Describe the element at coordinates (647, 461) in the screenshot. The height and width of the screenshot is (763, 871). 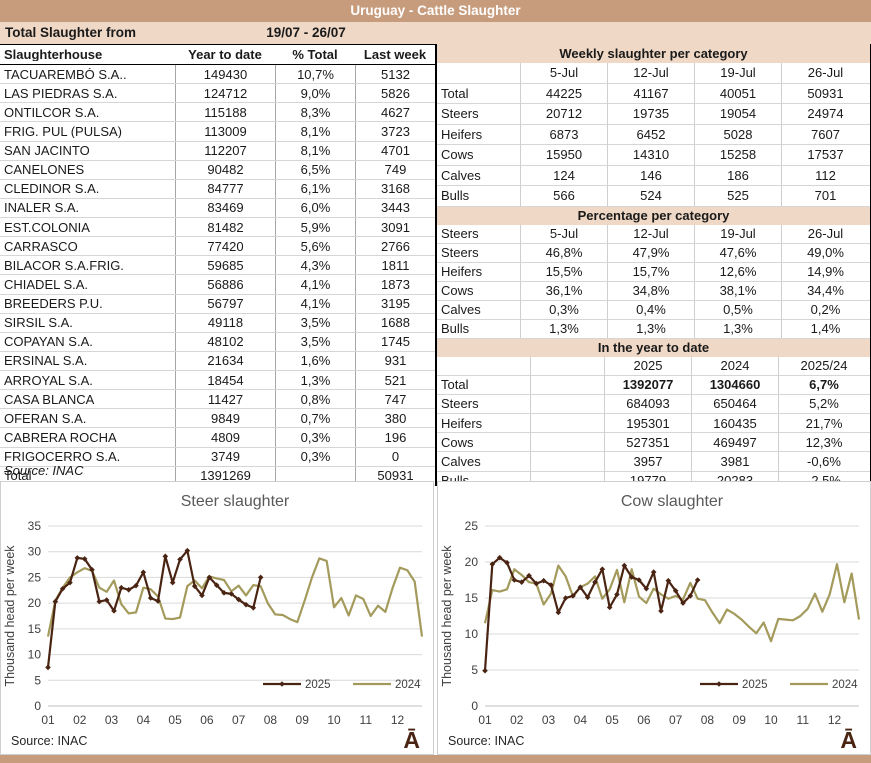
I see `value-cell: 3957` at that location.